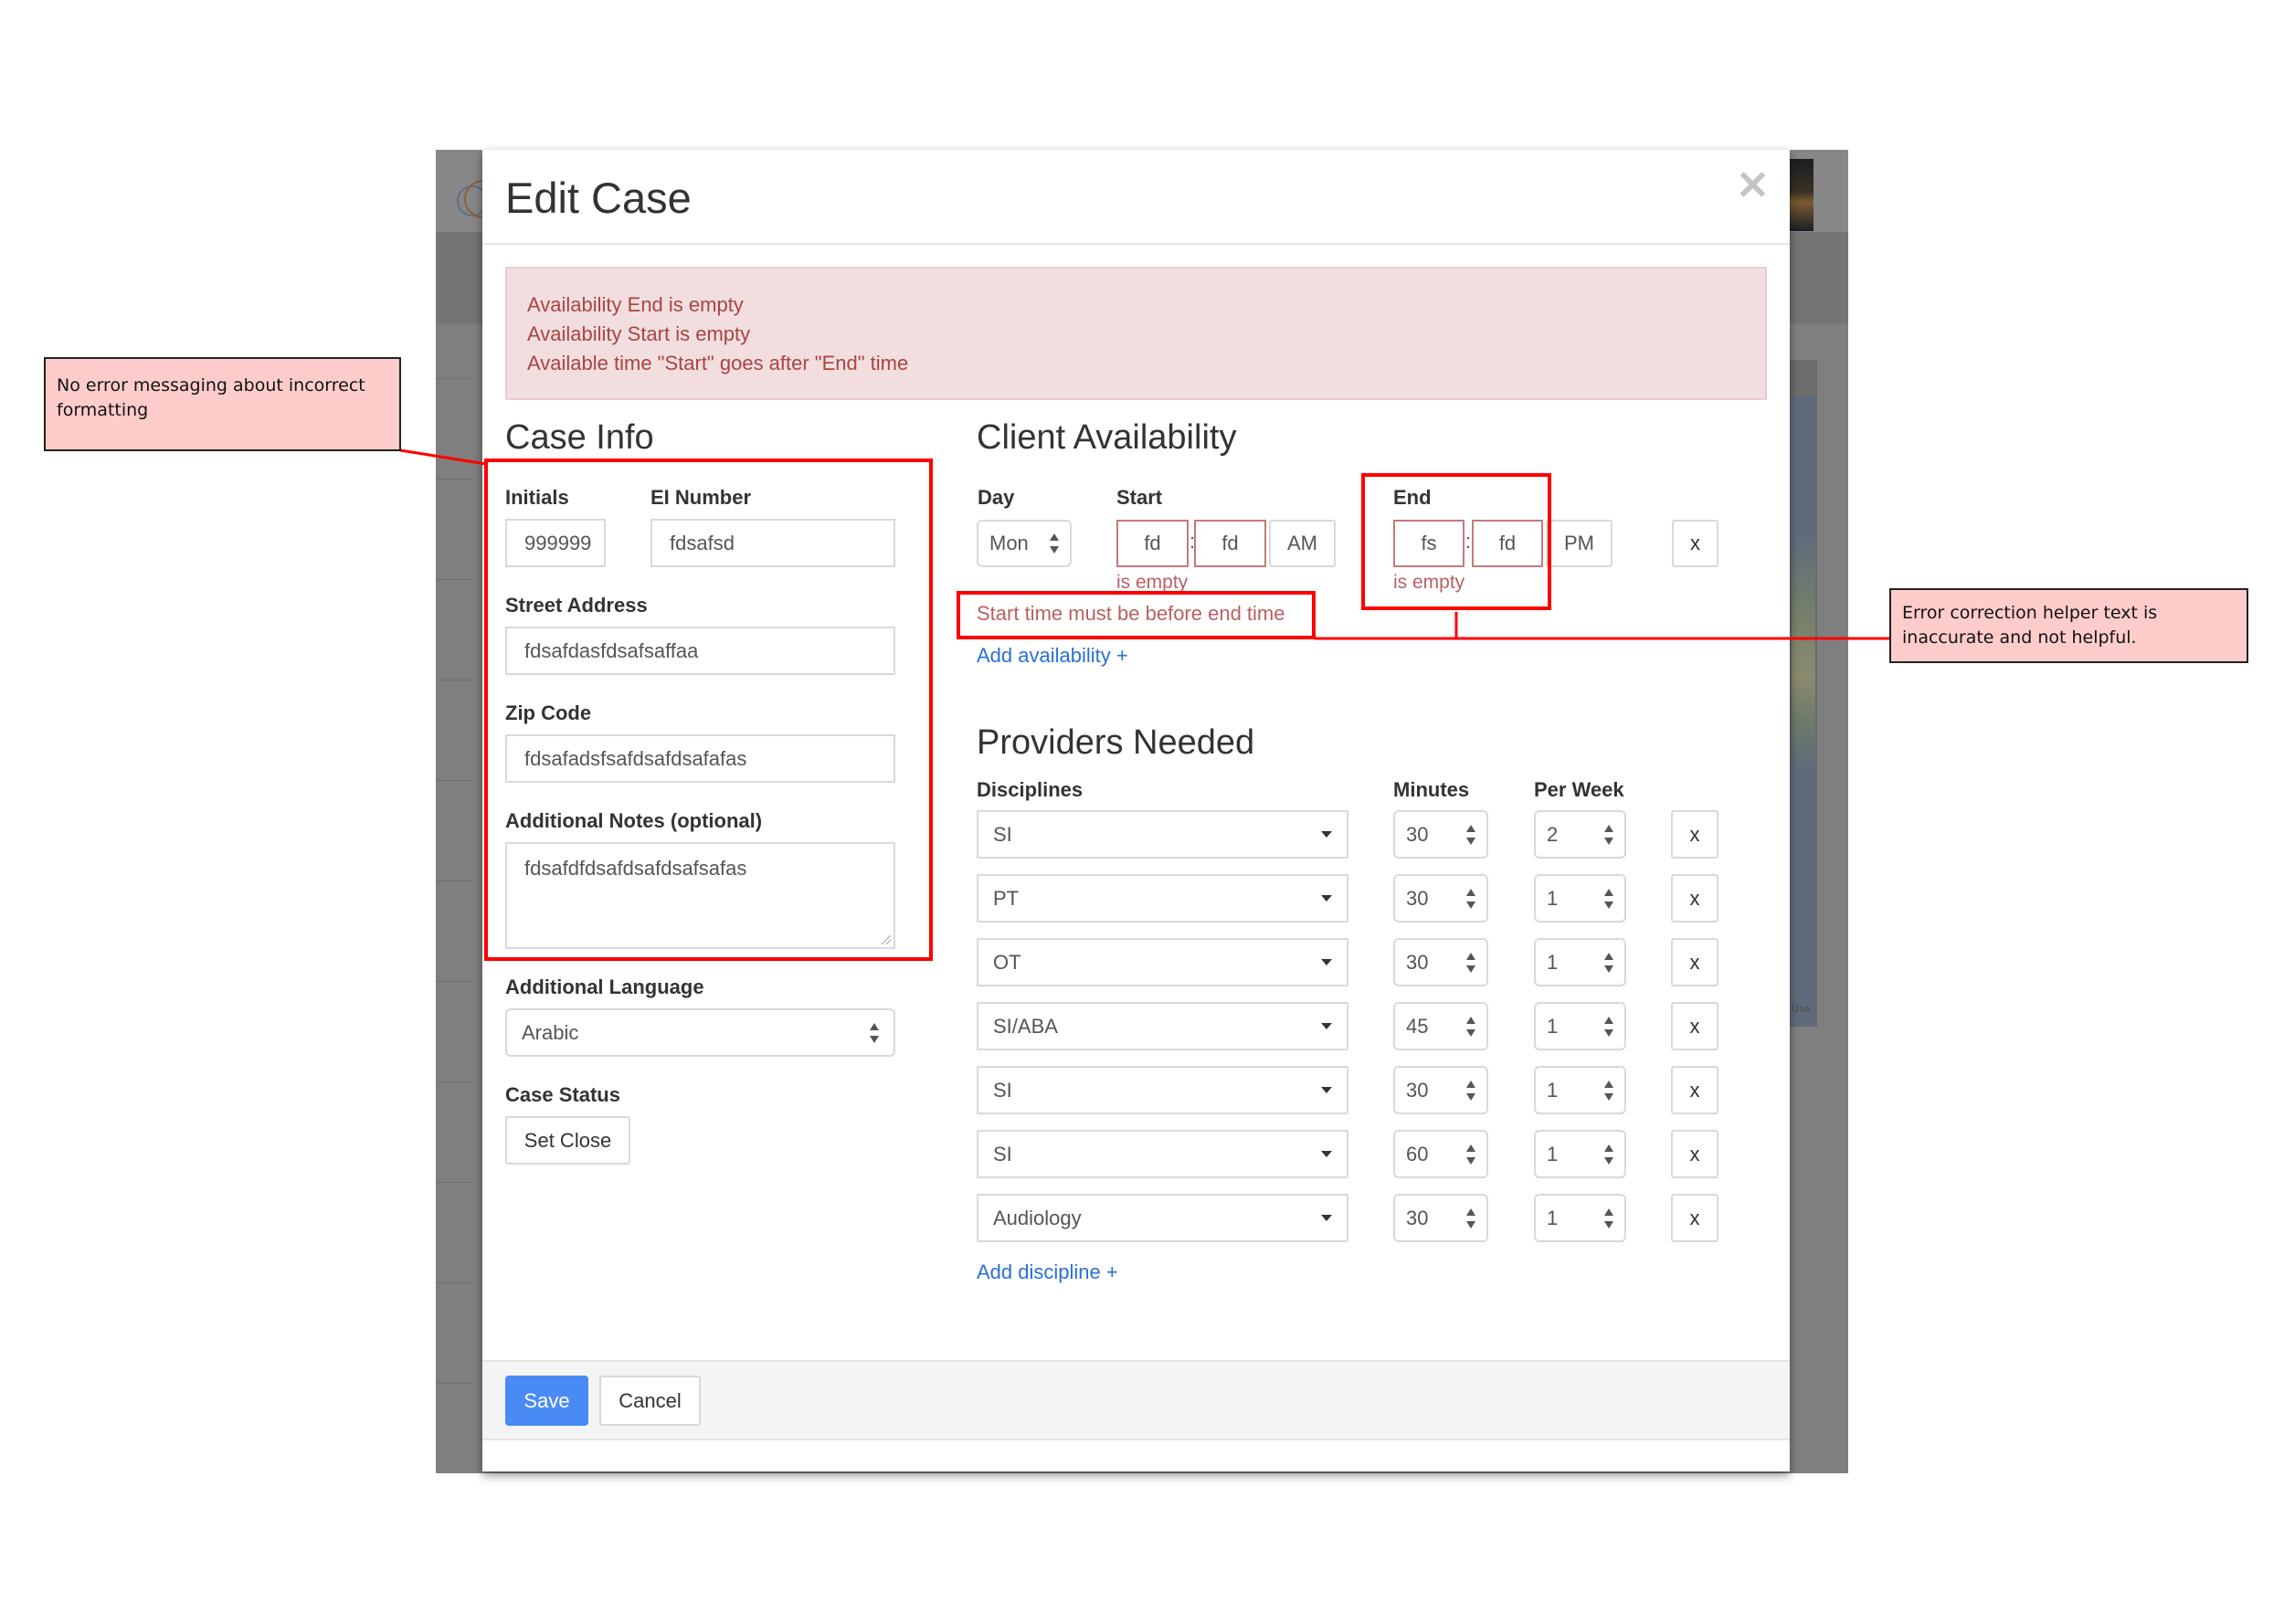 This screenshot has width=2284, height=1624. What do you see at coordinates (1052, 656) in the screenshot?
I see `add-availability-link: Add availability +` at bounding box center [1052, 656].